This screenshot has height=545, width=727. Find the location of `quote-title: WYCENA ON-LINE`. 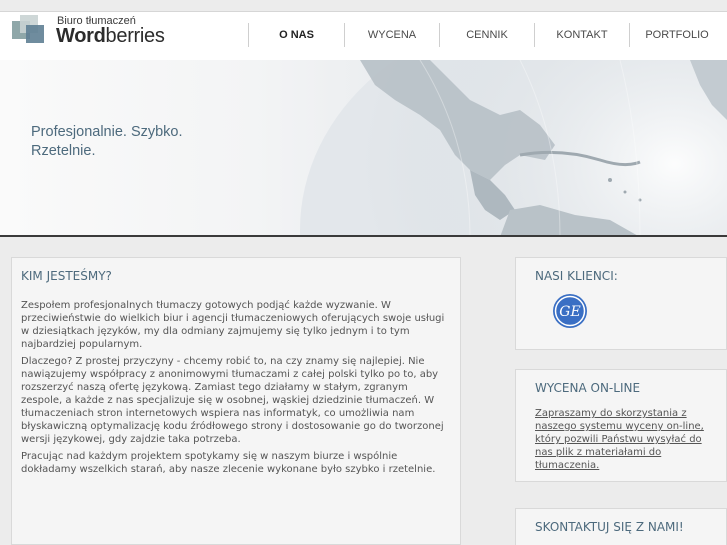

quote-title: WYCENA ON-LINE is located at coordinates (588, 388).